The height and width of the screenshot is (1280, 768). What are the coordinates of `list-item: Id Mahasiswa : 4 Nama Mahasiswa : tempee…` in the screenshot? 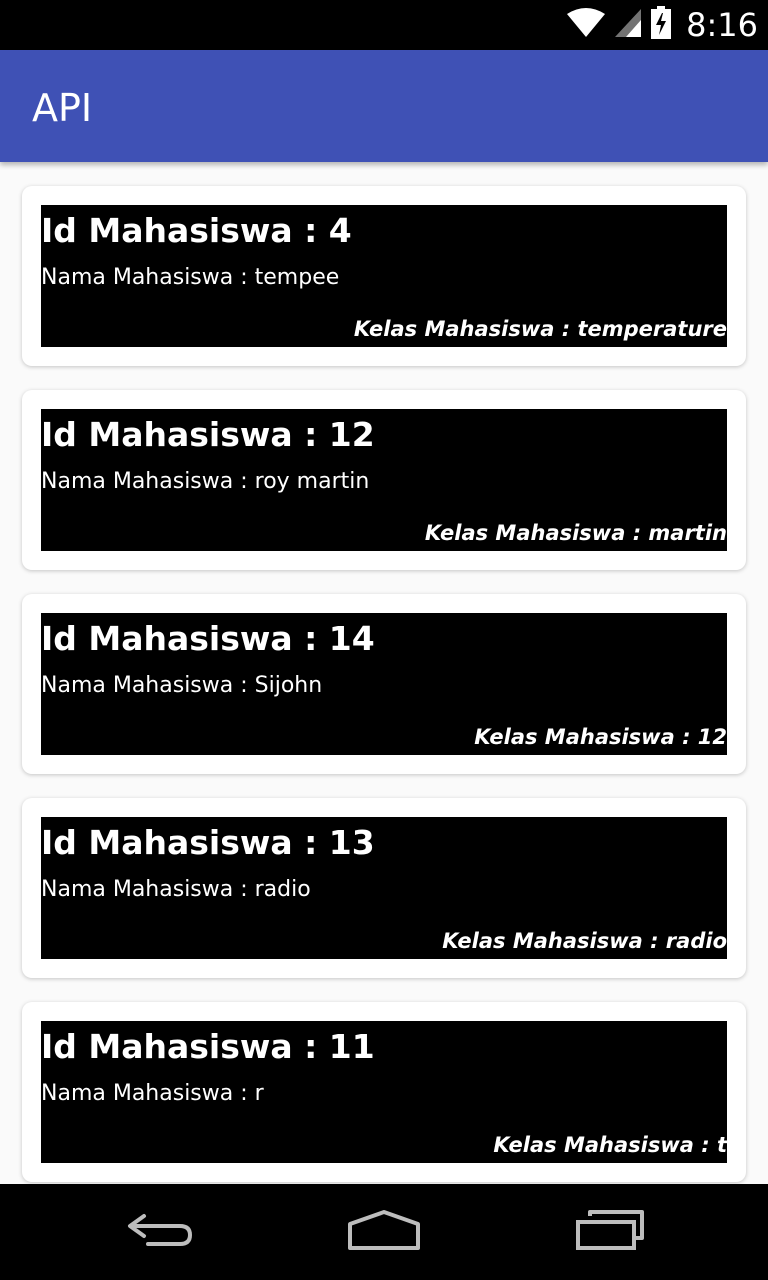 It's located at (384, 276).